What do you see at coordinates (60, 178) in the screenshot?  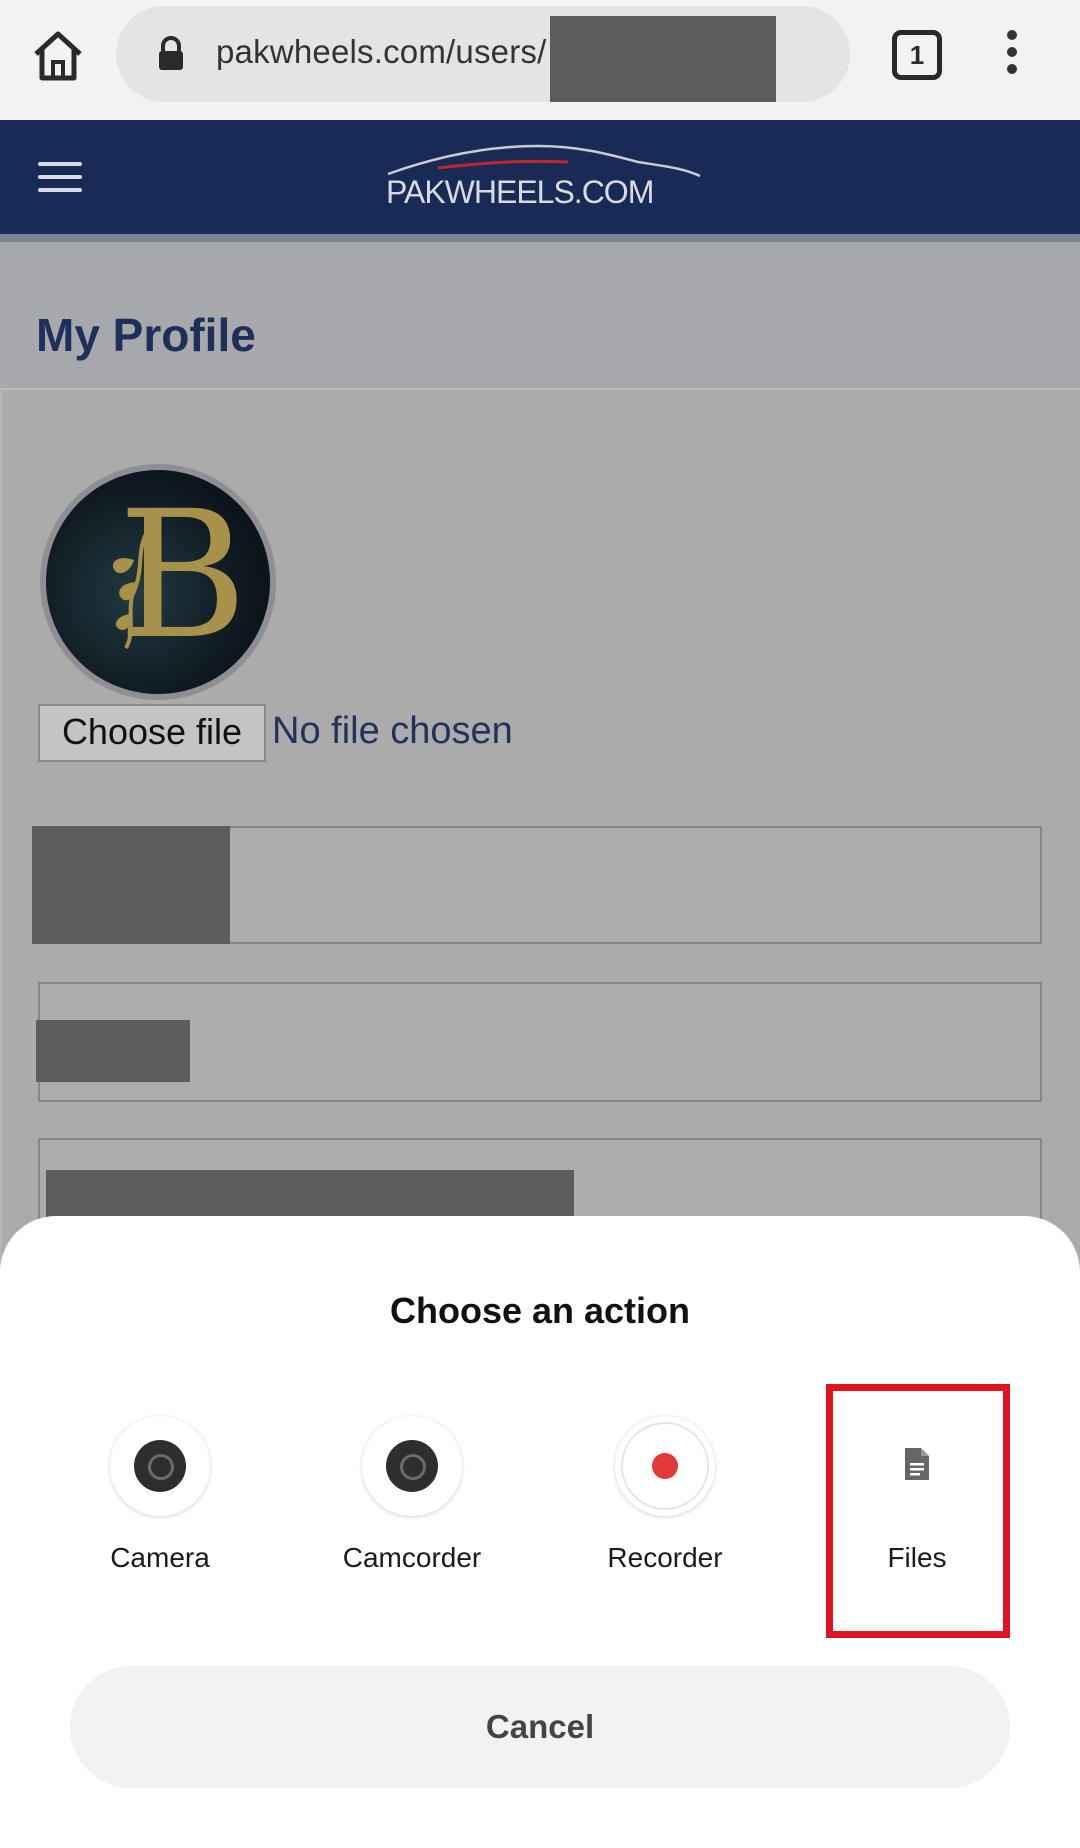 I see `hamburger-menu-icon` at bounding box center [60, 178].